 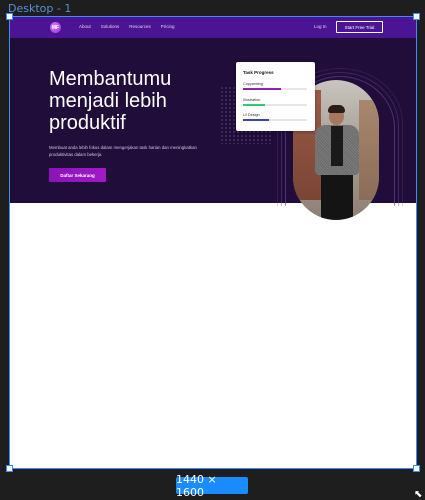 I want to click on resize-handle-bottom-left, so click(x=9, y=468).